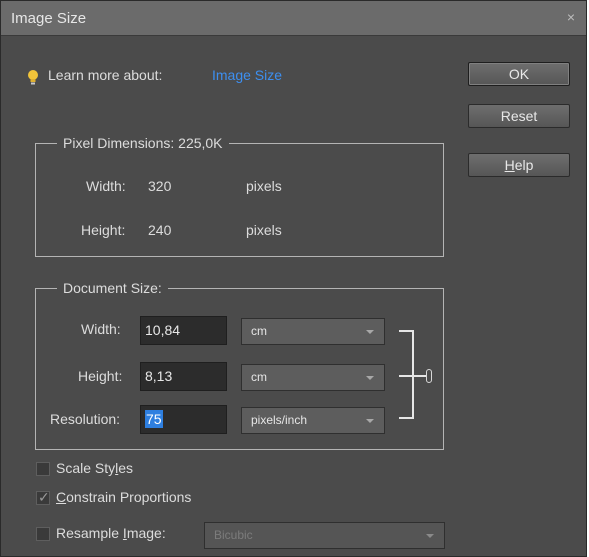  I want to click on doc-width-unit-value: cm, so click(259, 331).